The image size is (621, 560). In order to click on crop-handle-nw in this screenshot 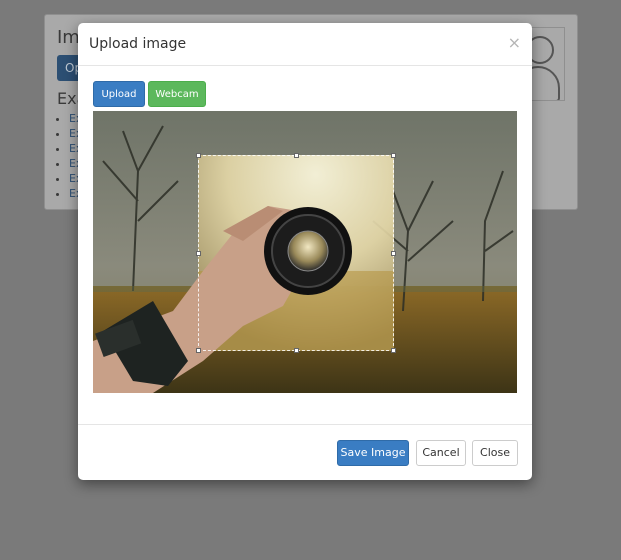, I will do `click(198, 155)`.